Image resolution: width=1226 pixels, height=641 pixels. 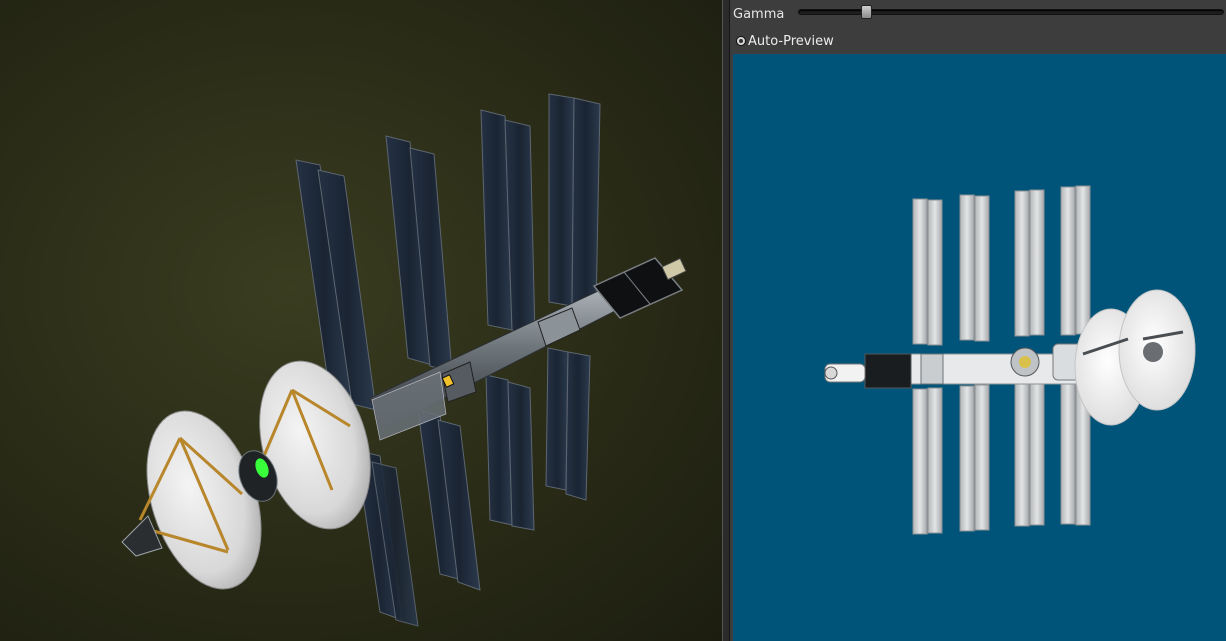 I want to click on panel-splitter, so click(x=726, y=320).